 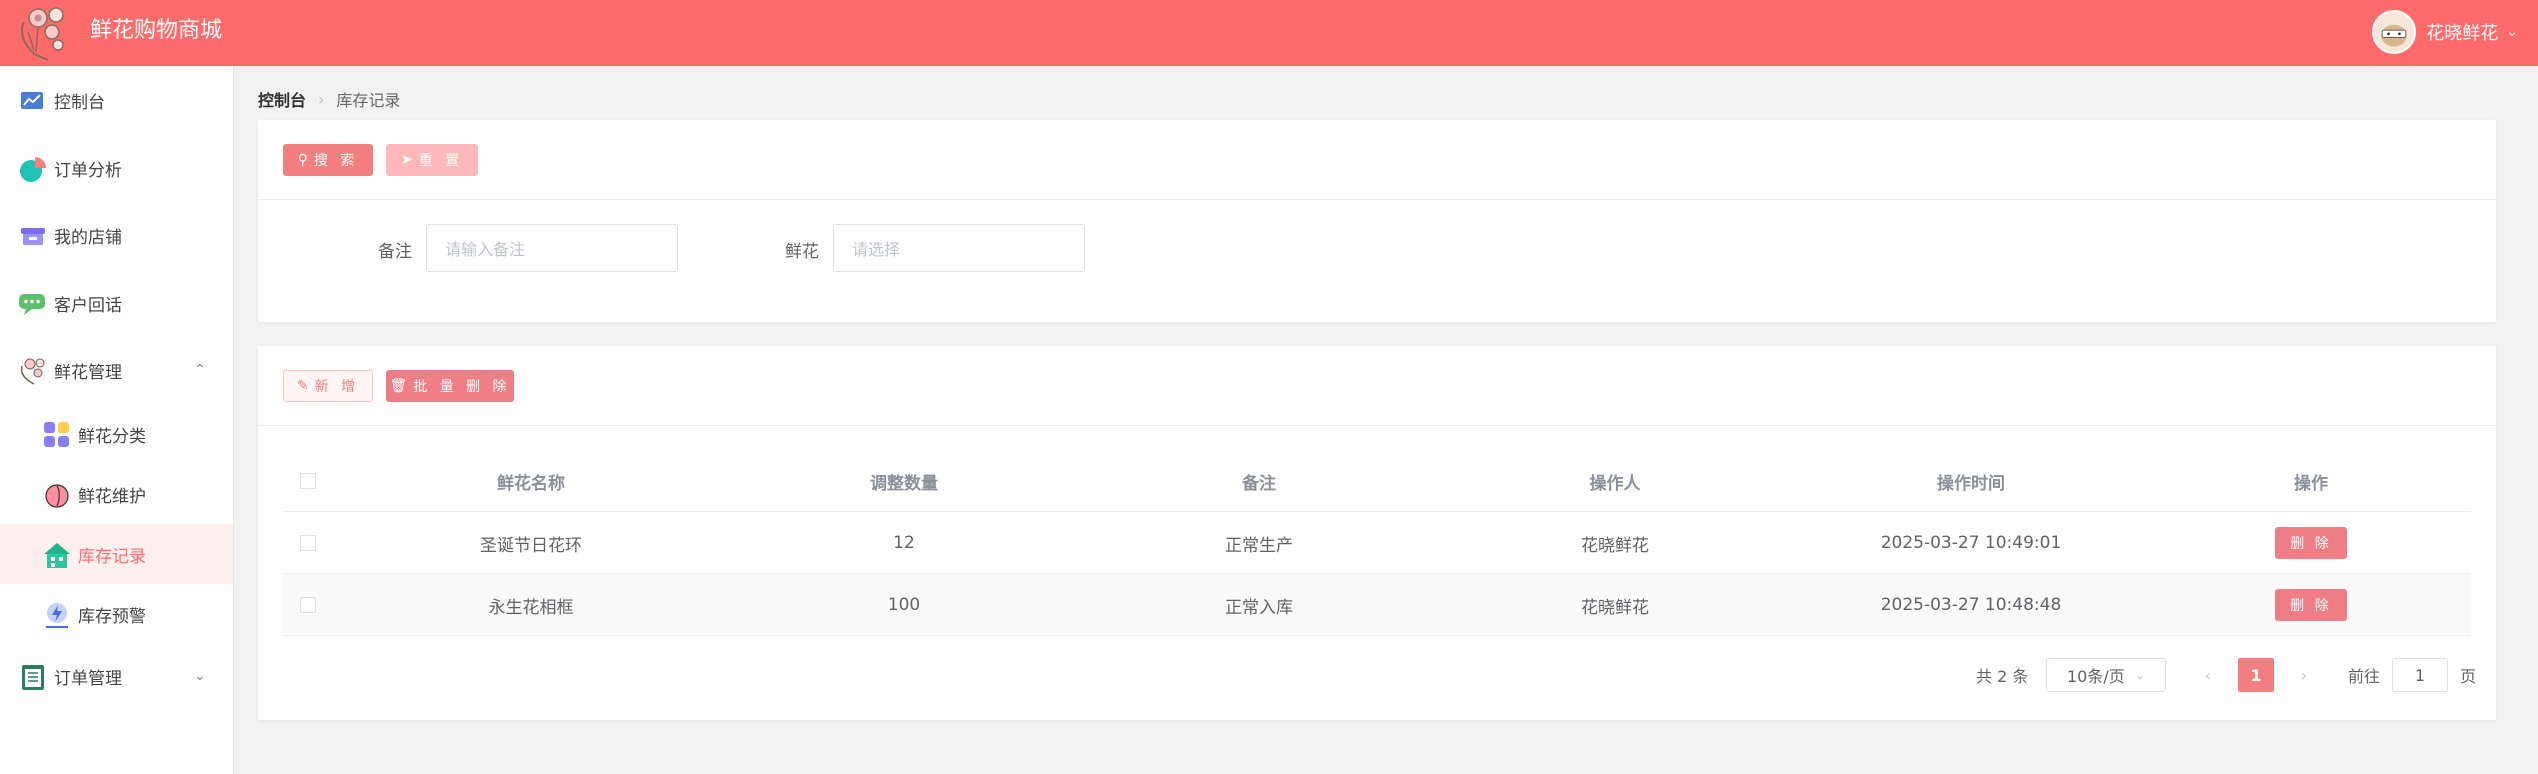 What do you see at coordinates (1259, 607) in the screenshot?
I see `cell-note: 正常入库` at bounding box center [1259, 607].